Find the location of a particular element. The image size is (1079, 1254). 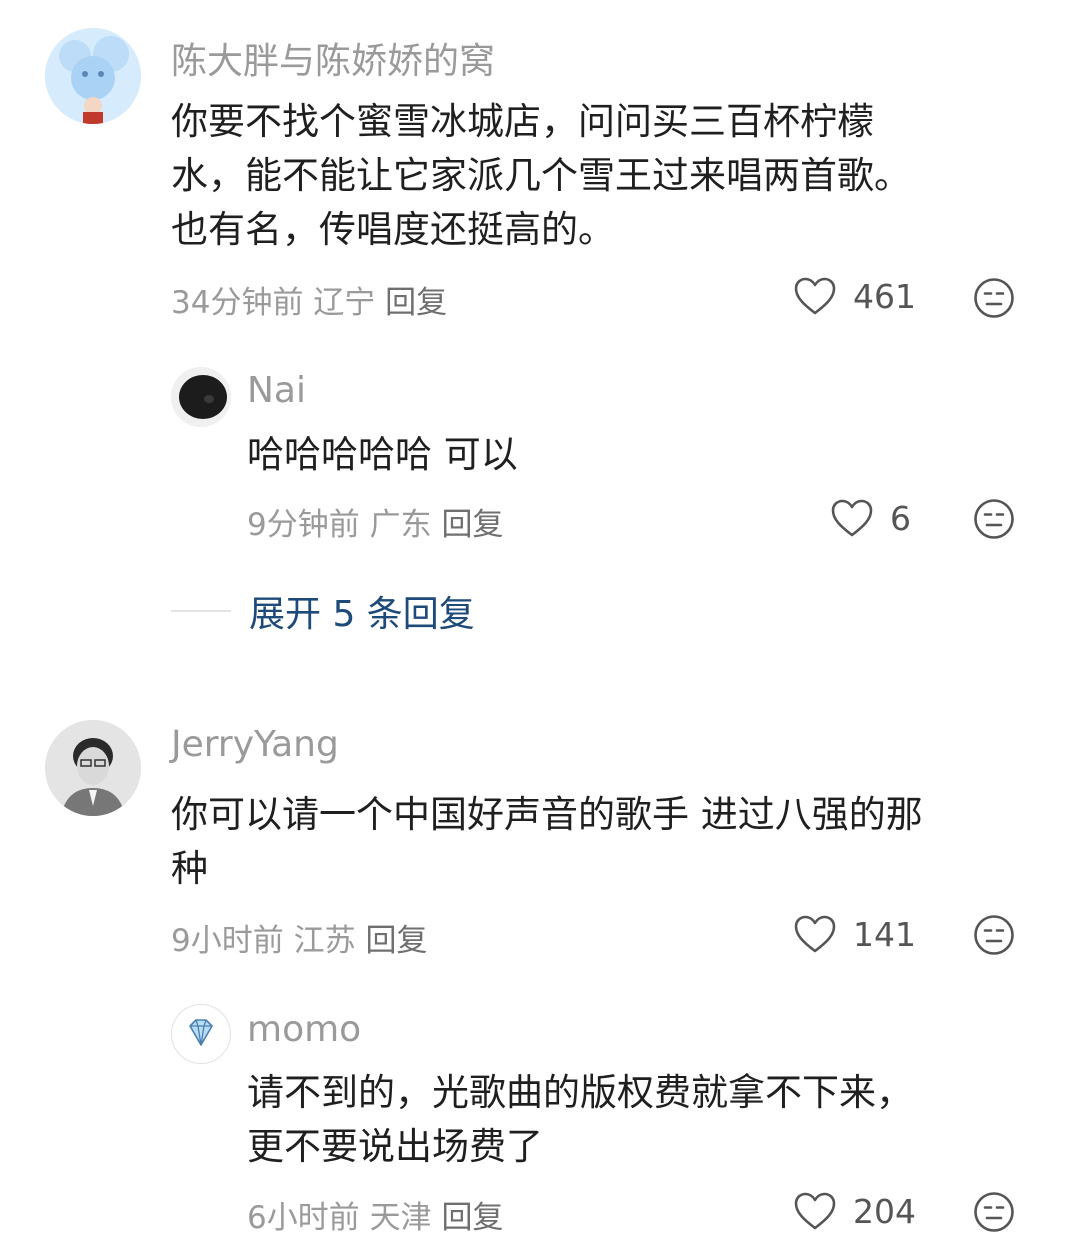

like-button: 461 is located at coordinates (854, 296).